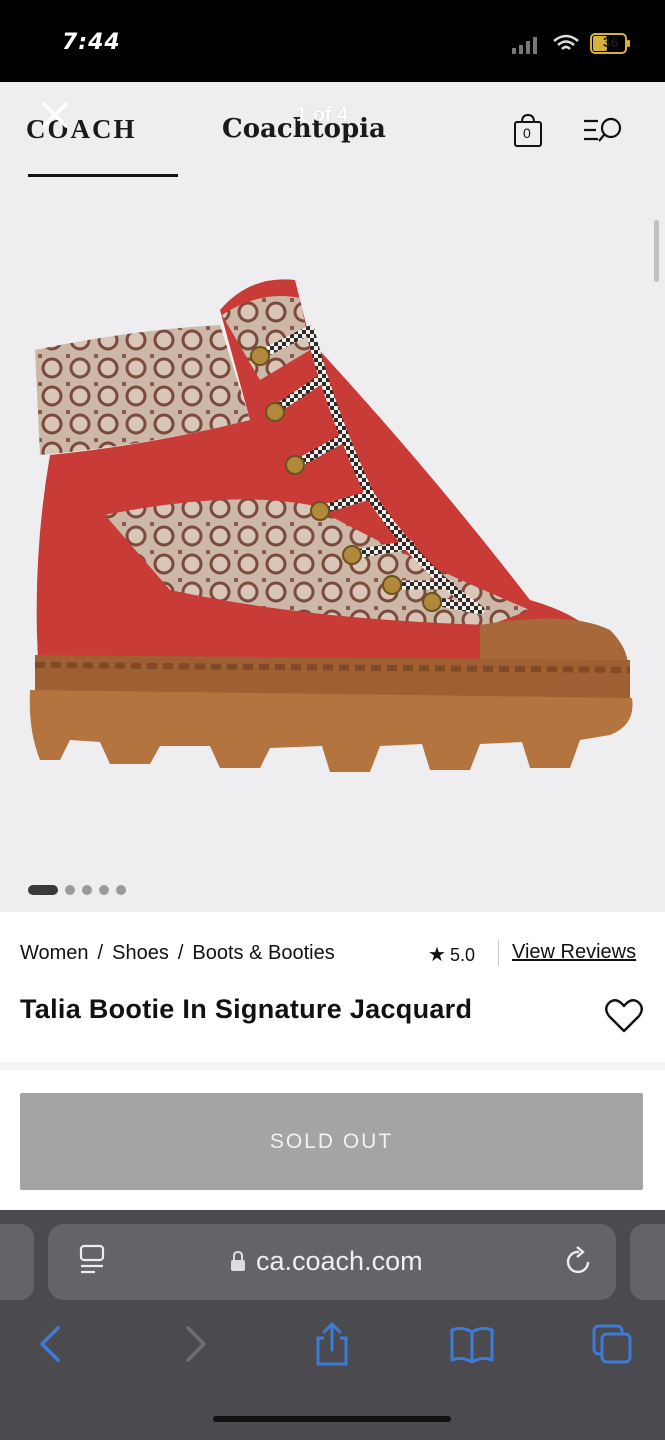 This screenshot has height=1440, width=665. I want to click on active-tab-underline, so click(103, 175).